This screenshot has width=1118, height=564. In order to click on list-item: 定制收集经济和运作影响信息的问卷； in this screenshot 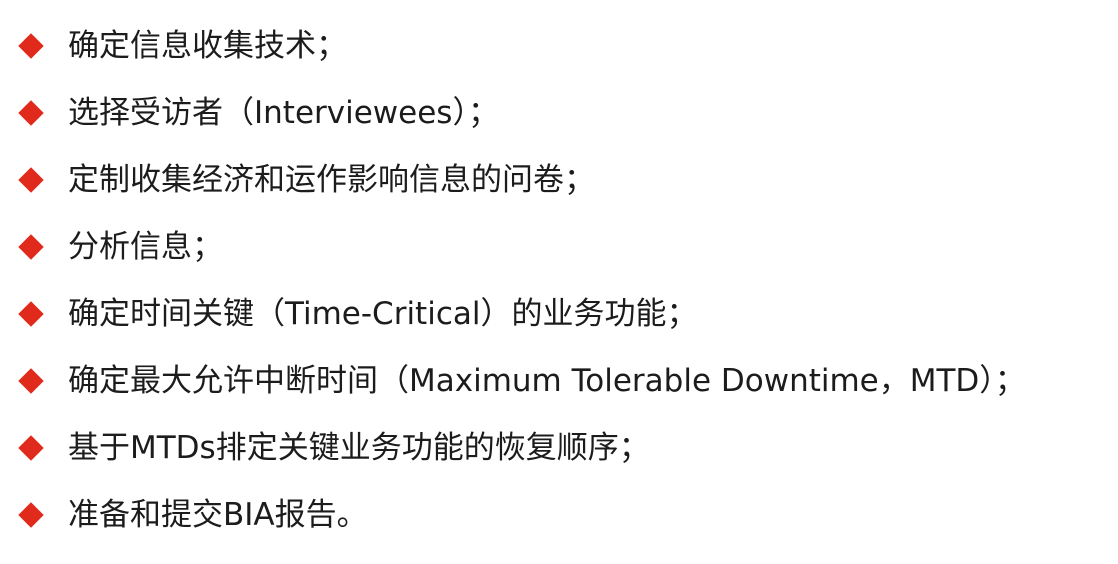, I will do `click(561, 179)`.